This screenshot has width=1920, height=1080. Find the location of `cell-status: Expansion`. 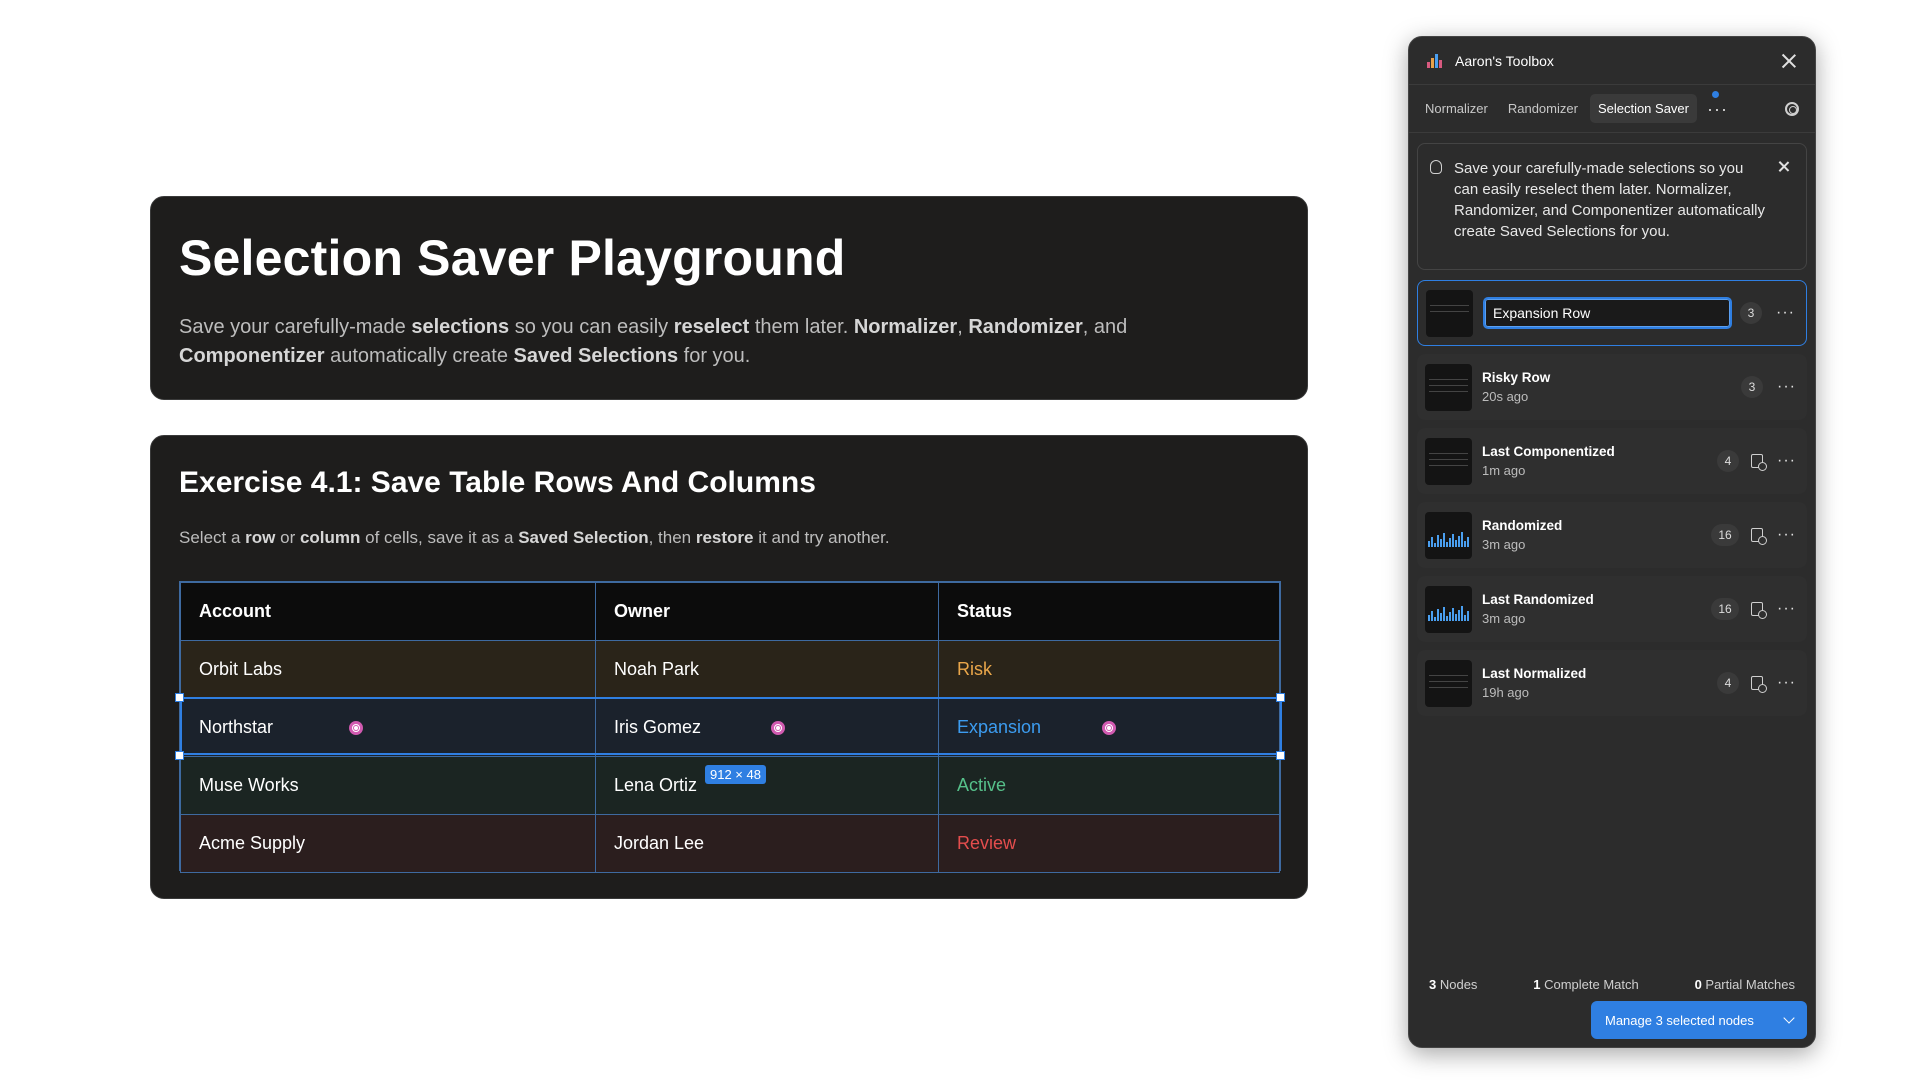

cell-status: Expansion is located at coordinates (1109, 727).